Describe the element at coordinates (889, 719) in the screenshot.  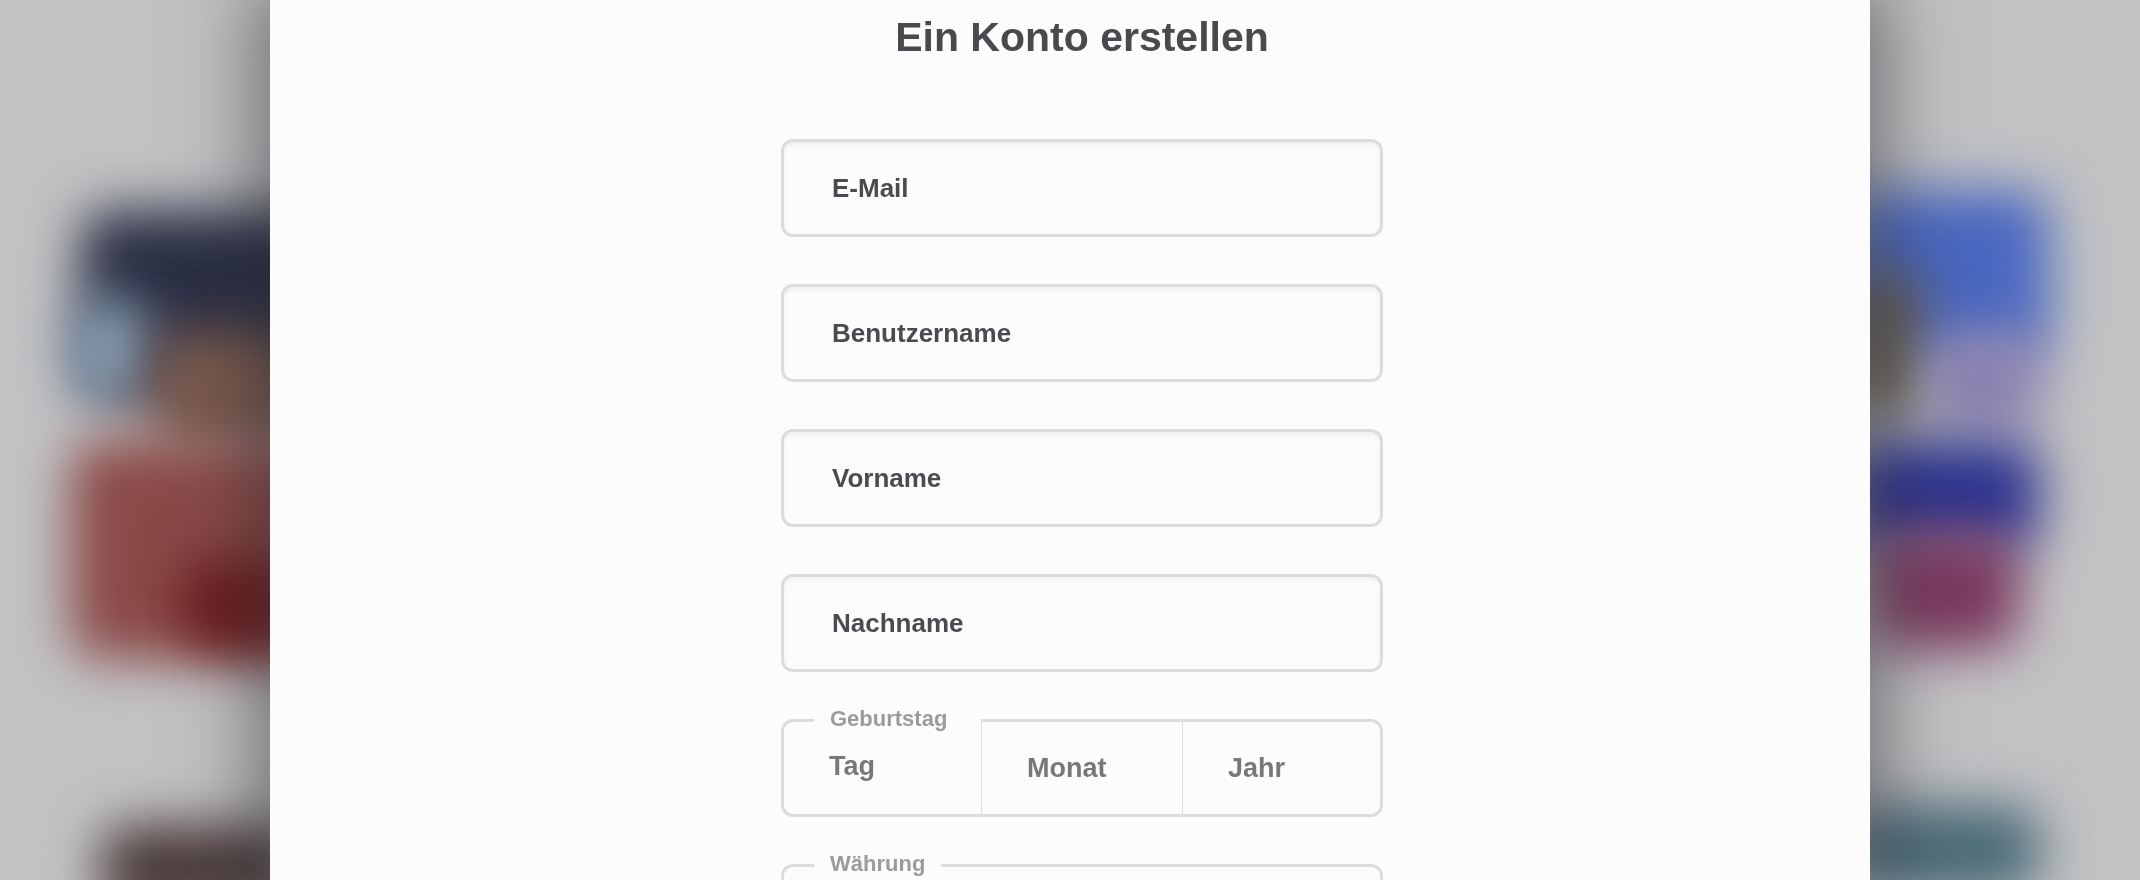
I see `birthday-label: Geburtstag` at that location.